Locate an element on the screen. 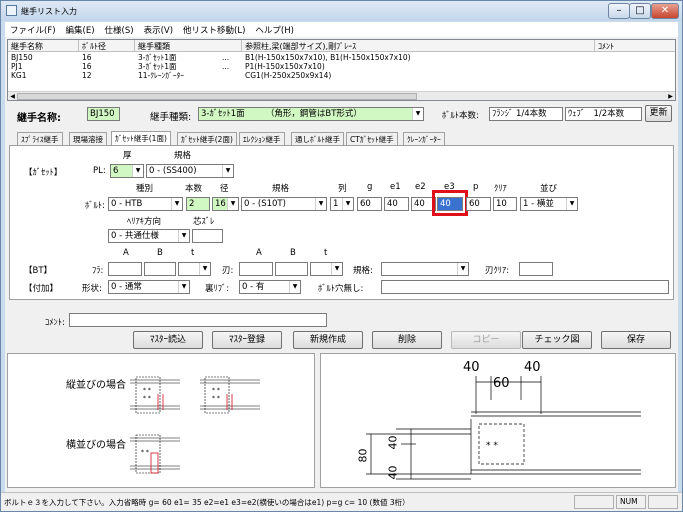 The height and width of the screenshot is (512, 683). bolt-spec-header: 規格 is located at coordinates (281, 189).